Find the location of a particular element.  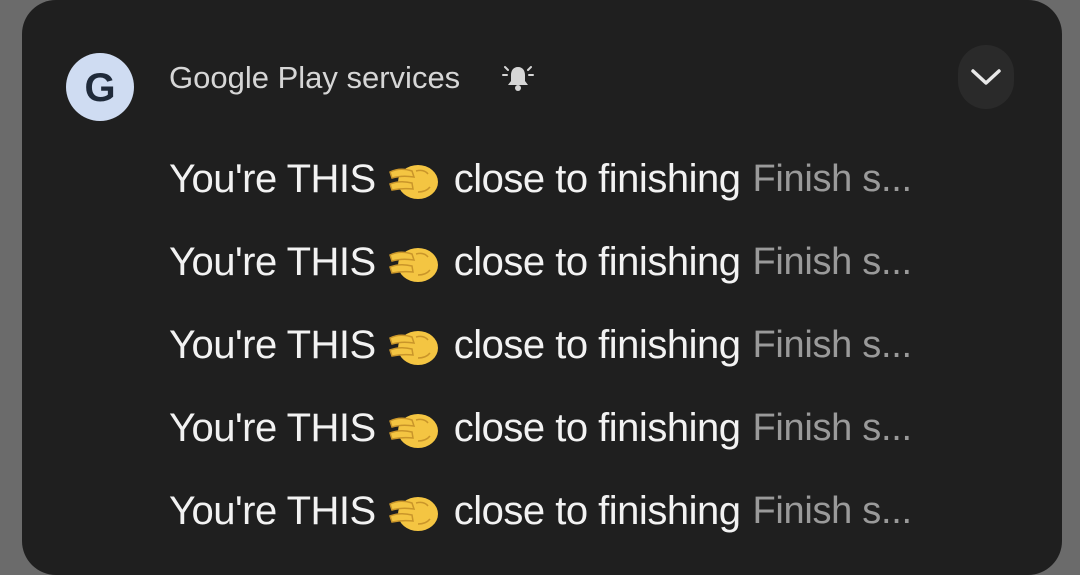

google-play-services-icon: G is located at coordinates (100, 87).